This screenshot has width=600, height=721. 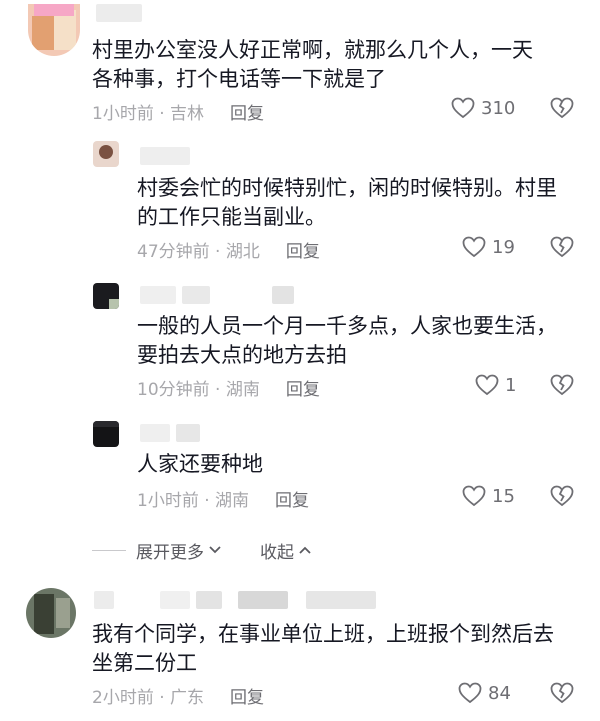 What do you see at coordinates (511, 385) in the screenshot?
I see `like-count: 1` at bounding box center [511, 385].